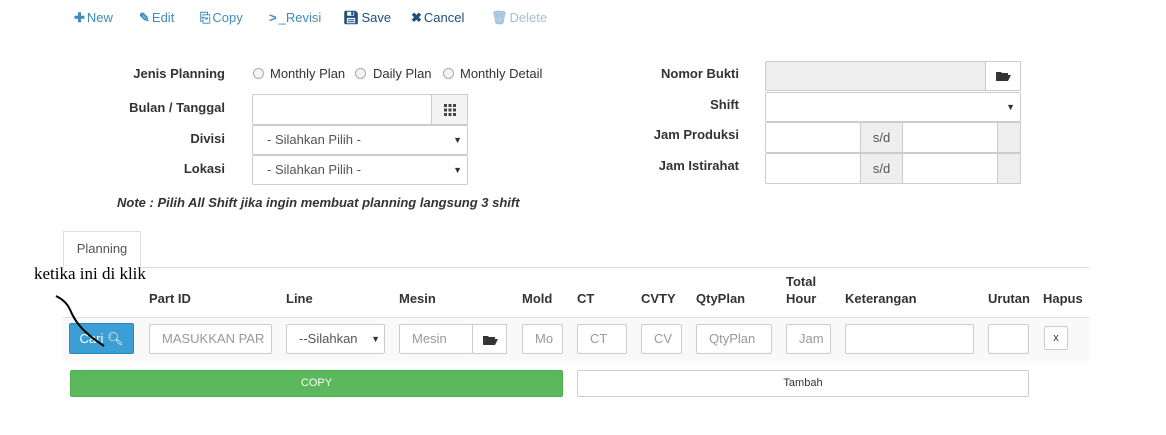  I want to click on header-keterangan: Keterangan, so click(881, 298).